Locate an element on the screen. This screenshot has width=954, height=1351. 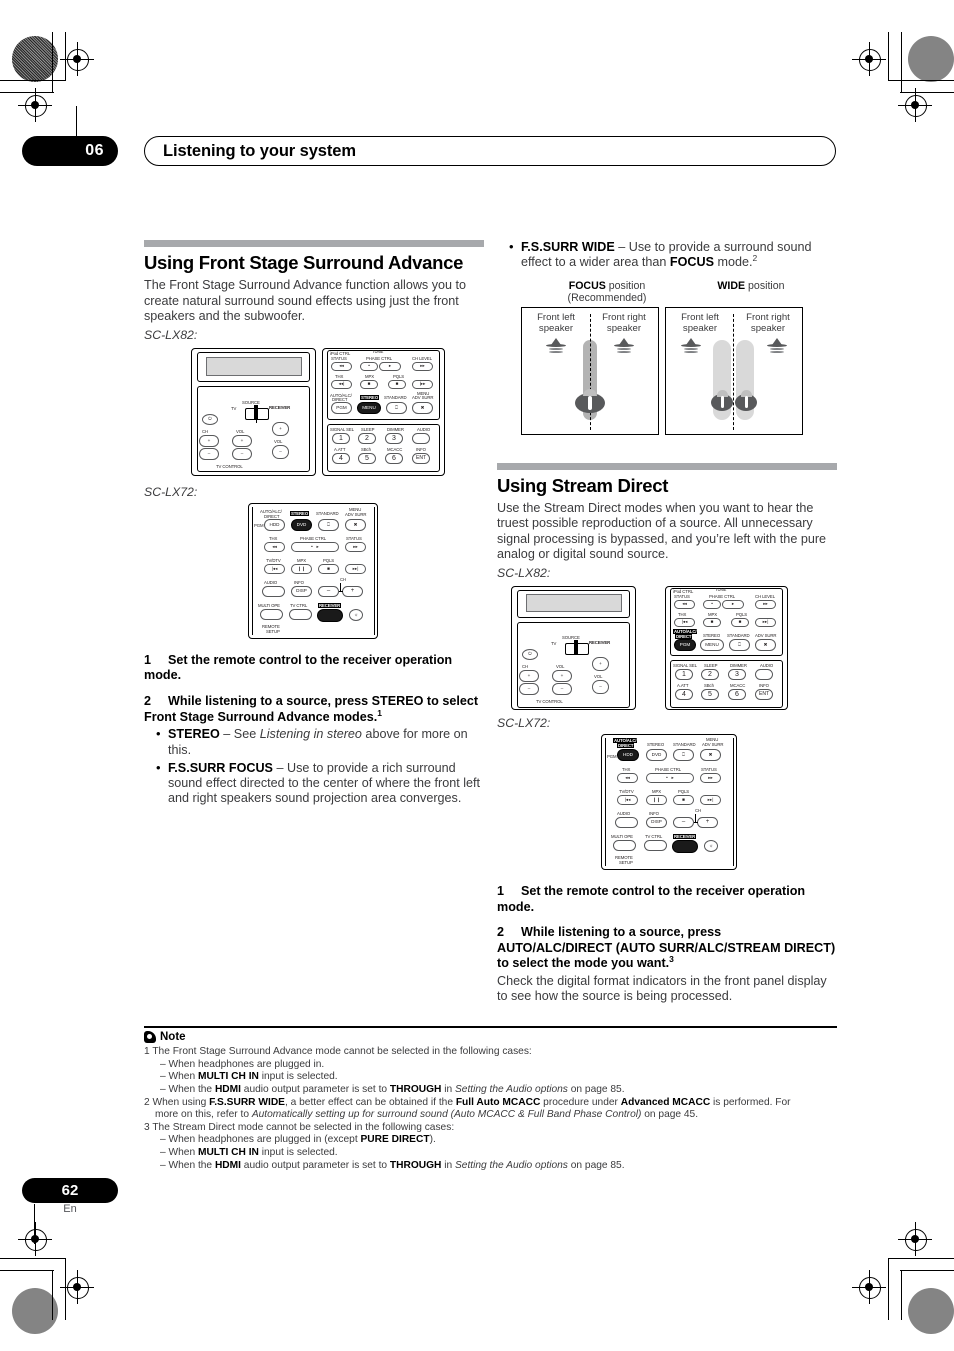
vol-down-button-sd: – is located at coordinates (562, 688).